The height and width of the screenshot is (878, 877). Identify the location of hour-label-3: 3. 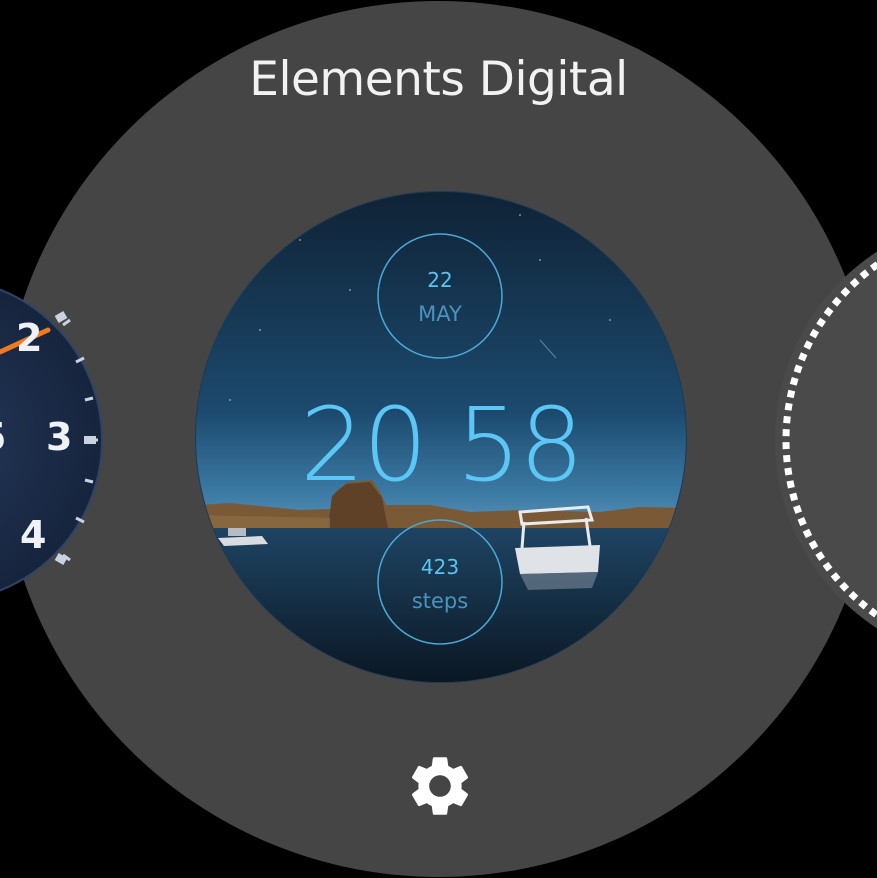
(59, 437).